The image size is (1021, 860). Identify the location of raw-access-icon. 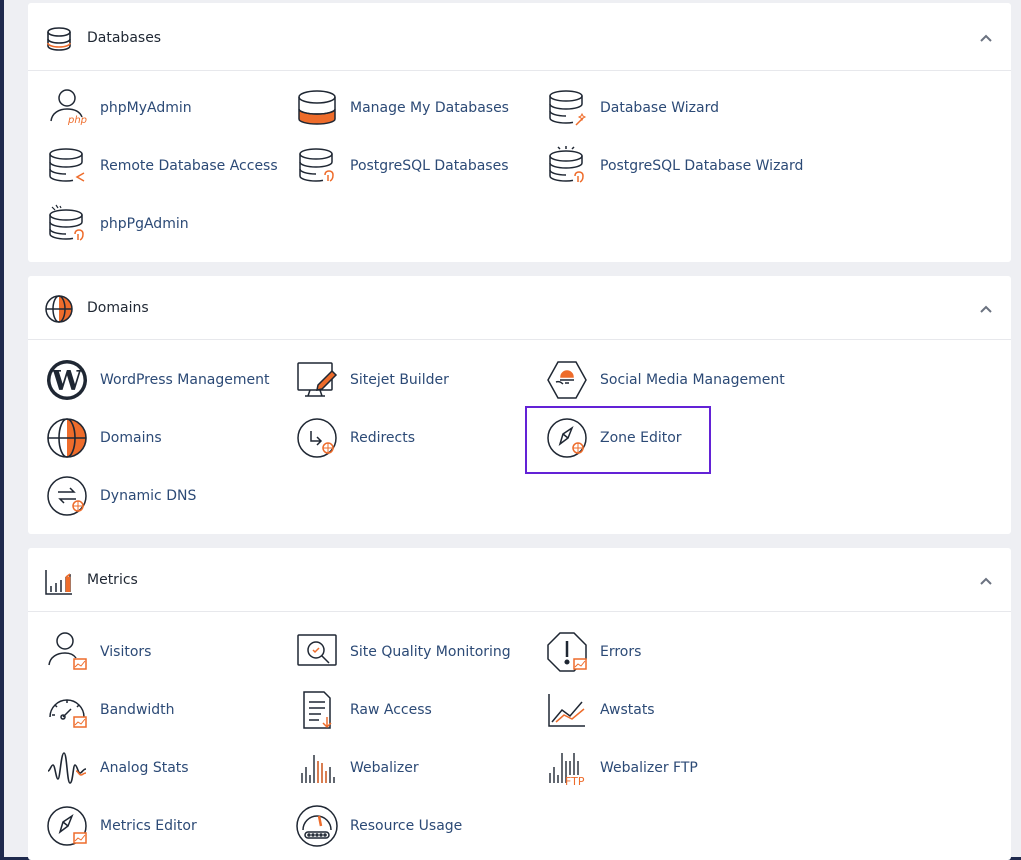
(317, 710).